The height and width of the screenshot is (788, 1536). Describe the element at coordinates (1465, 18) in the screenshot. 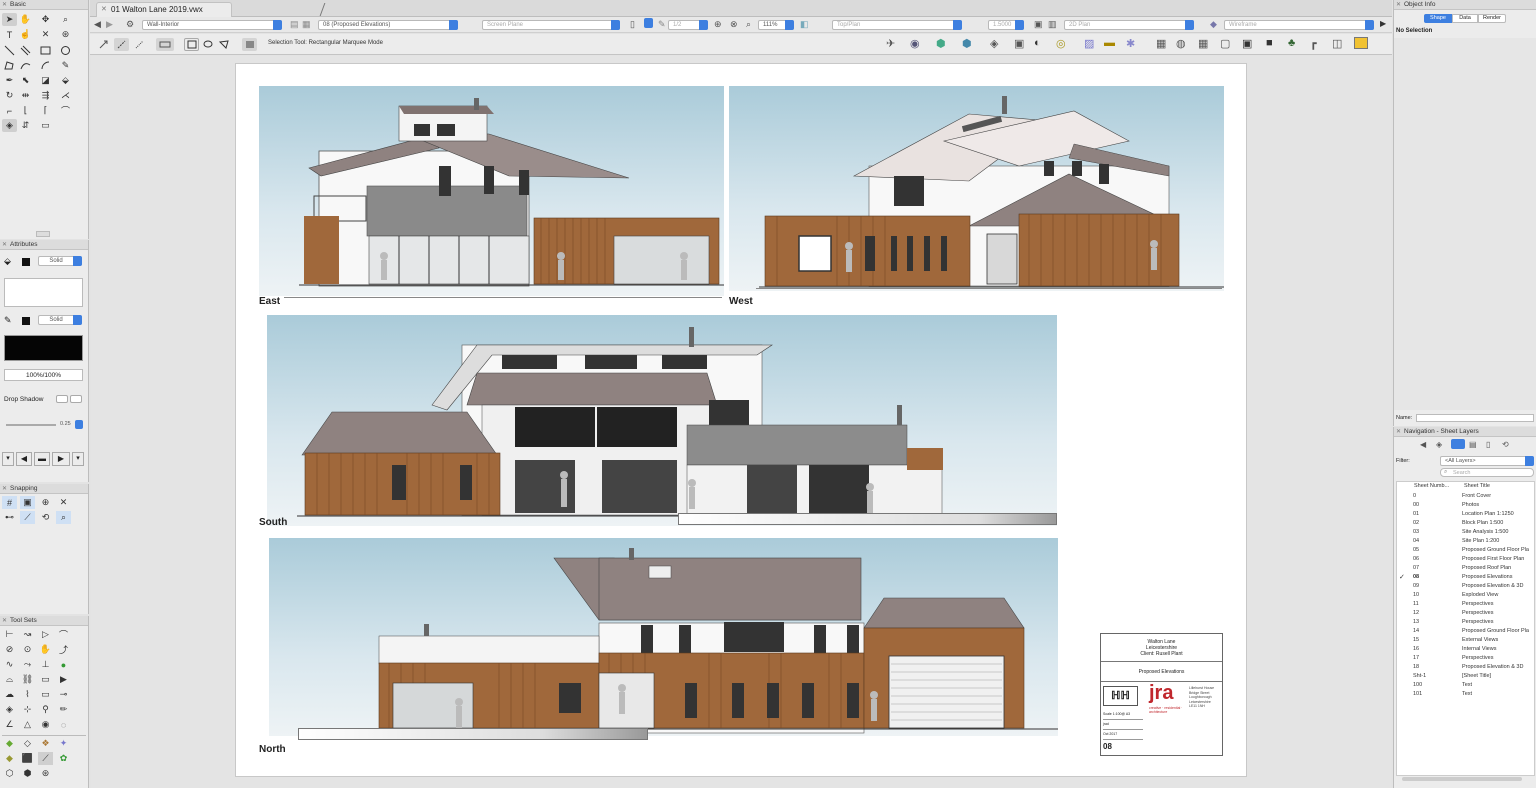

I see `tab-data: Data` at that location.